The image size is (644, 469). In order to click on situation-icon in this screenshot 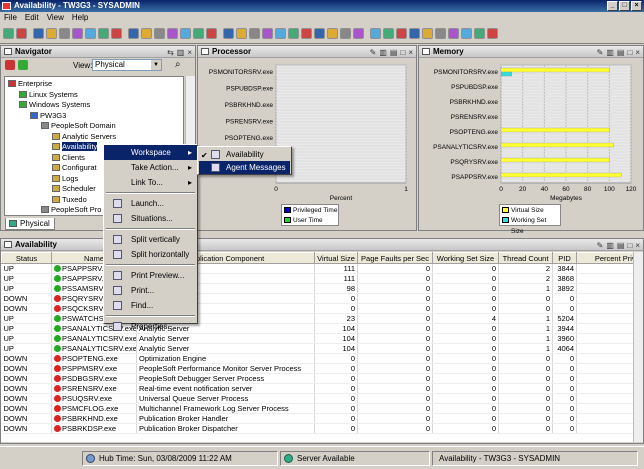, I will do `click(466, 33)`.